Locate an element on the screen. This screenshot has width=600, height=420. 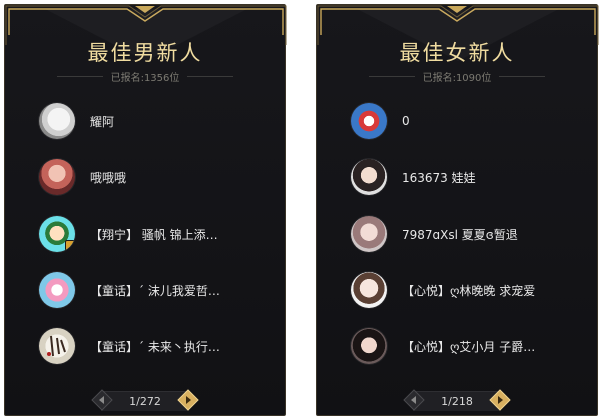
page-indicator: 1/218 is located at coordinates (457, 401).